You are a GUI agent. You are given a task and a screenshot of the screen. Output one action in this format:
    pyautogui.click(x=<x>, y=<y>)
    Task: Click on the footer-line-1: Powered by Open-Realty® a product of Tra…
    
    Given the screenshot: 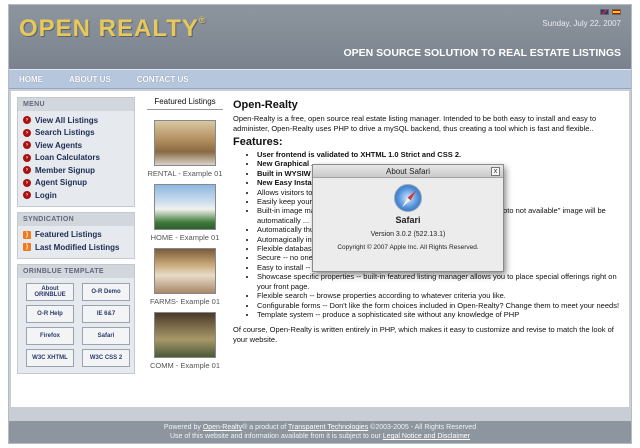 What is the action you would take?
    pyautogui.click(x=320, y=427)
    